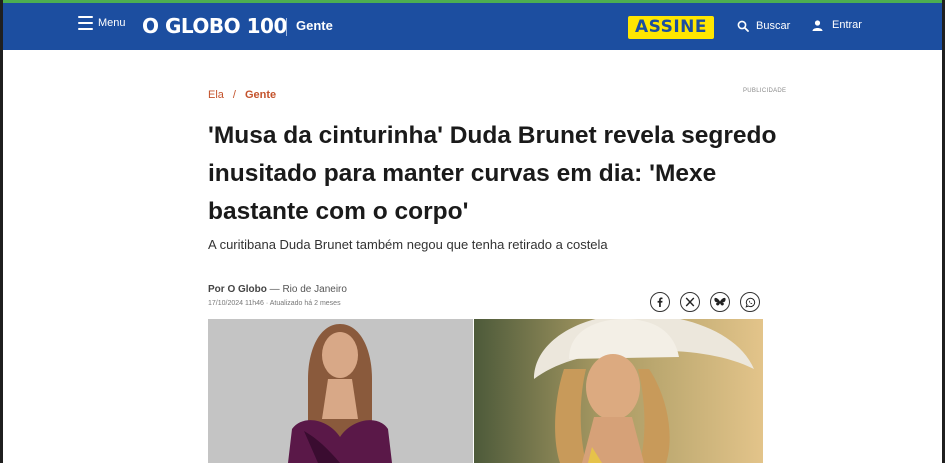 This screenshot has width=945, height=463. What do you see at coordinates (242, 95) in the screenshot?
I see `breadcrumb: Ela / Gente` at bounding box center [242, 95].